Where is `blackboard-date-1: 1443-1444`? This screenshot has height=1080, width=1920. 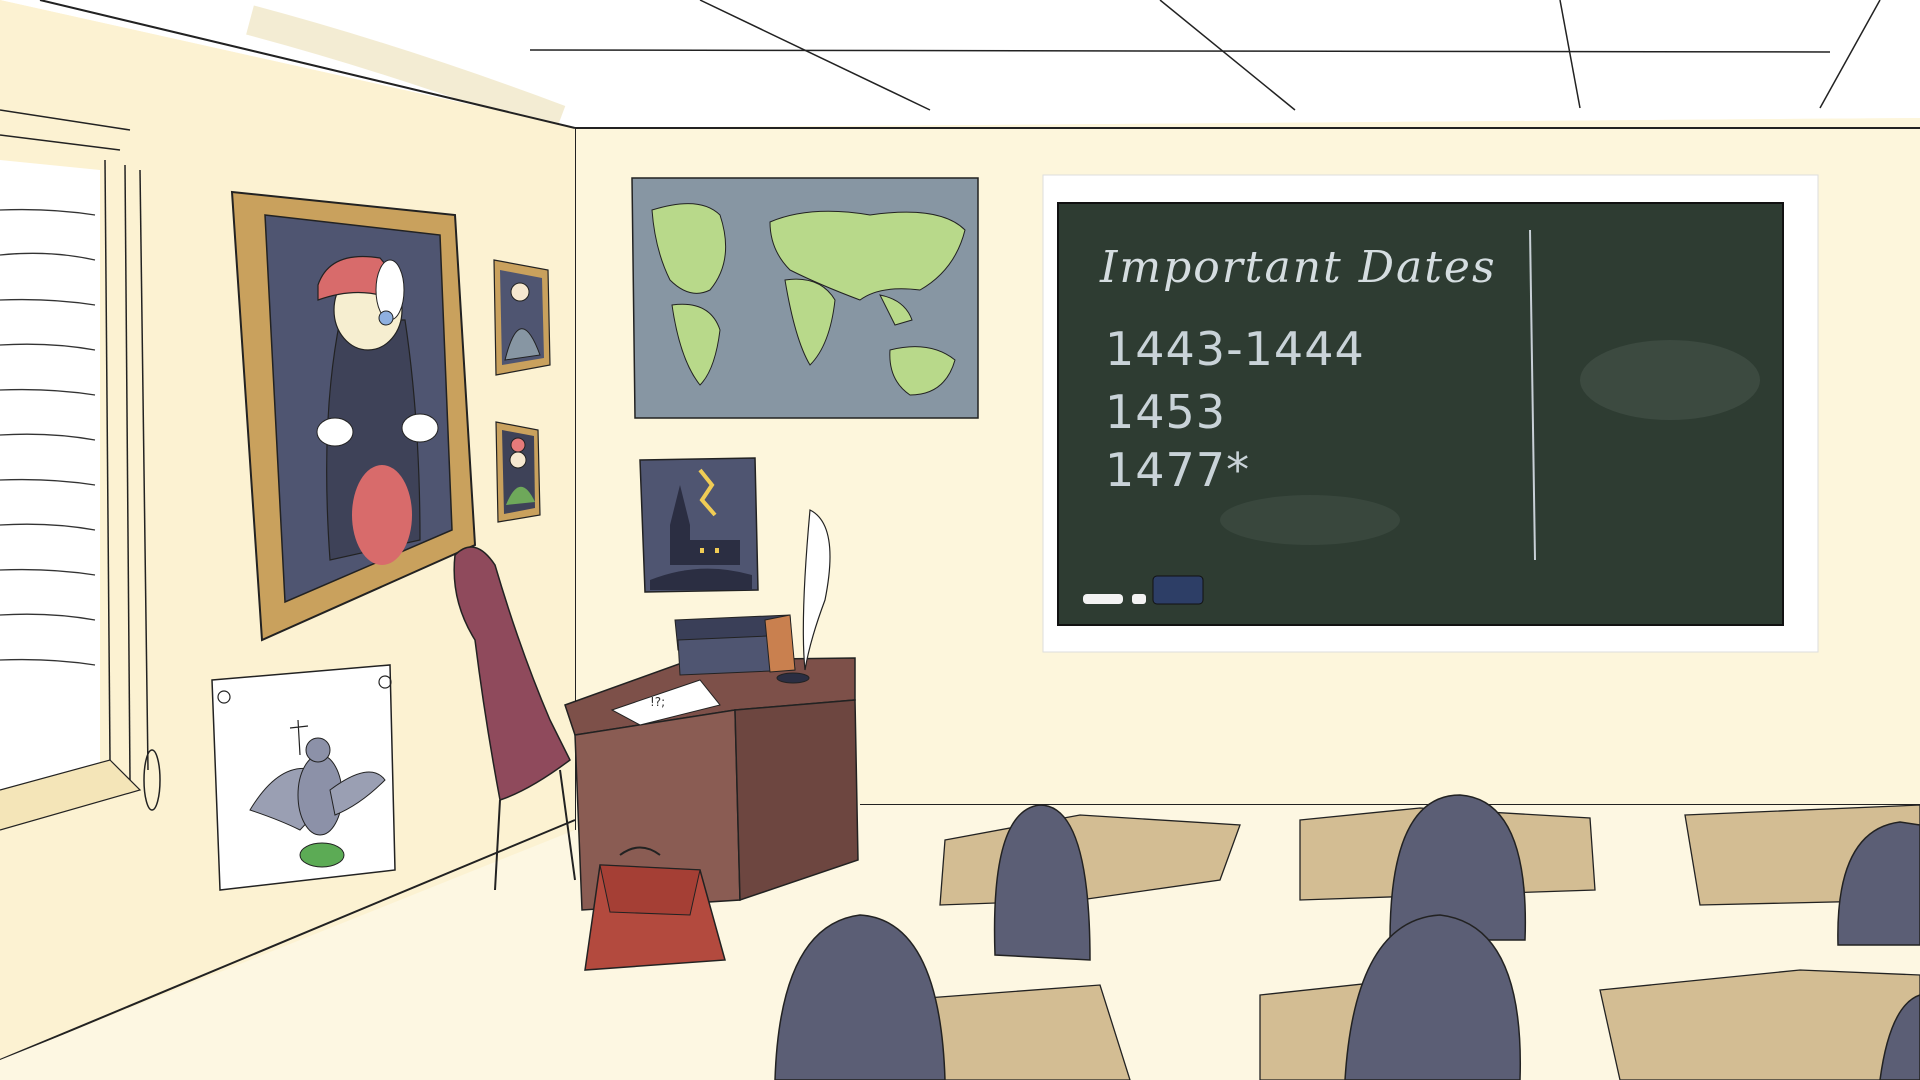
blackboard-date-1: 1443-1444 is located at coordinates (1235, 349).